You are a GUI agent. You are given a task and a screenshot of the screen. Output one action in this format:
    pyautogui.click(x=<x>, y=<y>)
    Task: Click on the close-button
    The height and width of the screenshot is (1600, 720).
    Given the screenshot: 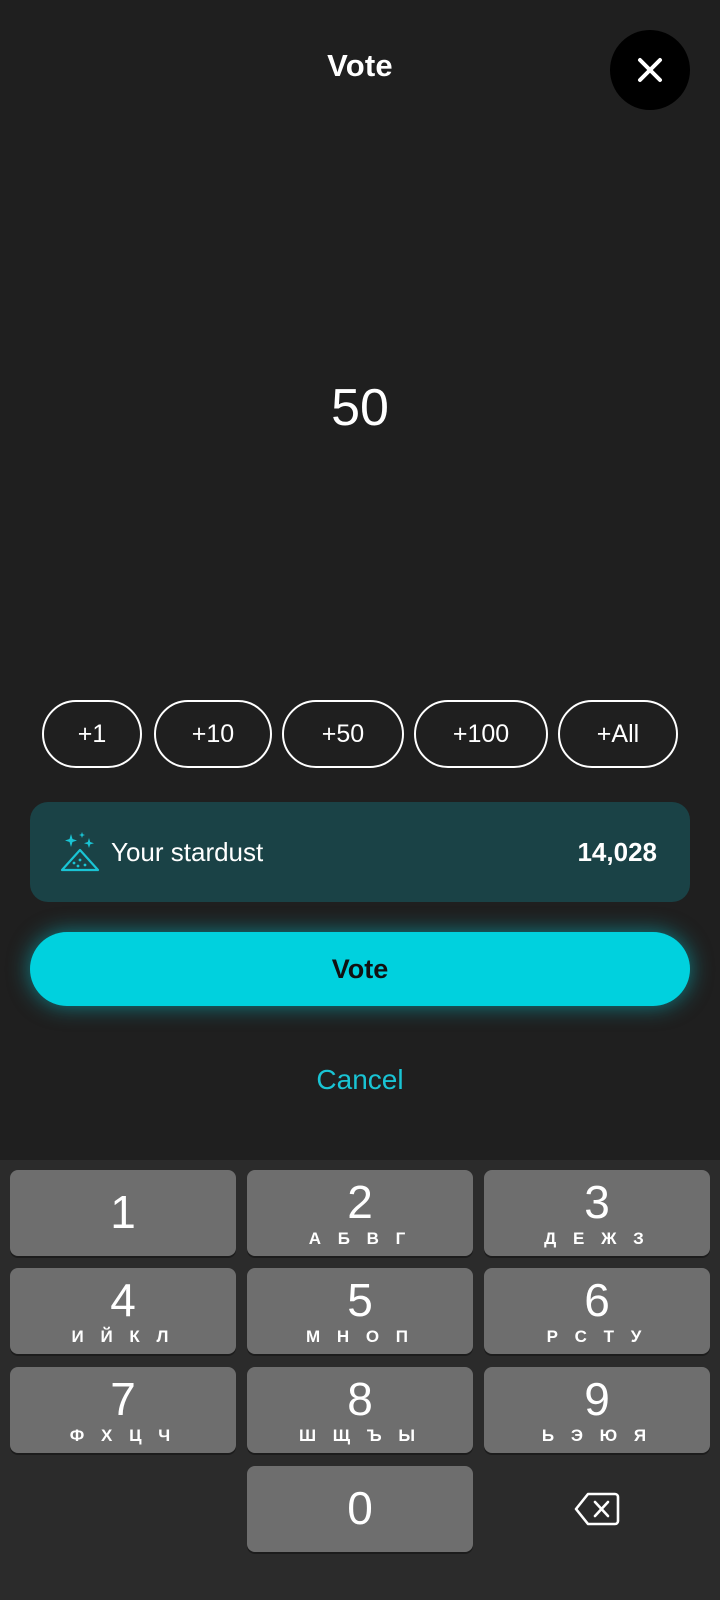 What is the action you would take?
    pyautogui.click(x=650, y=70)
    